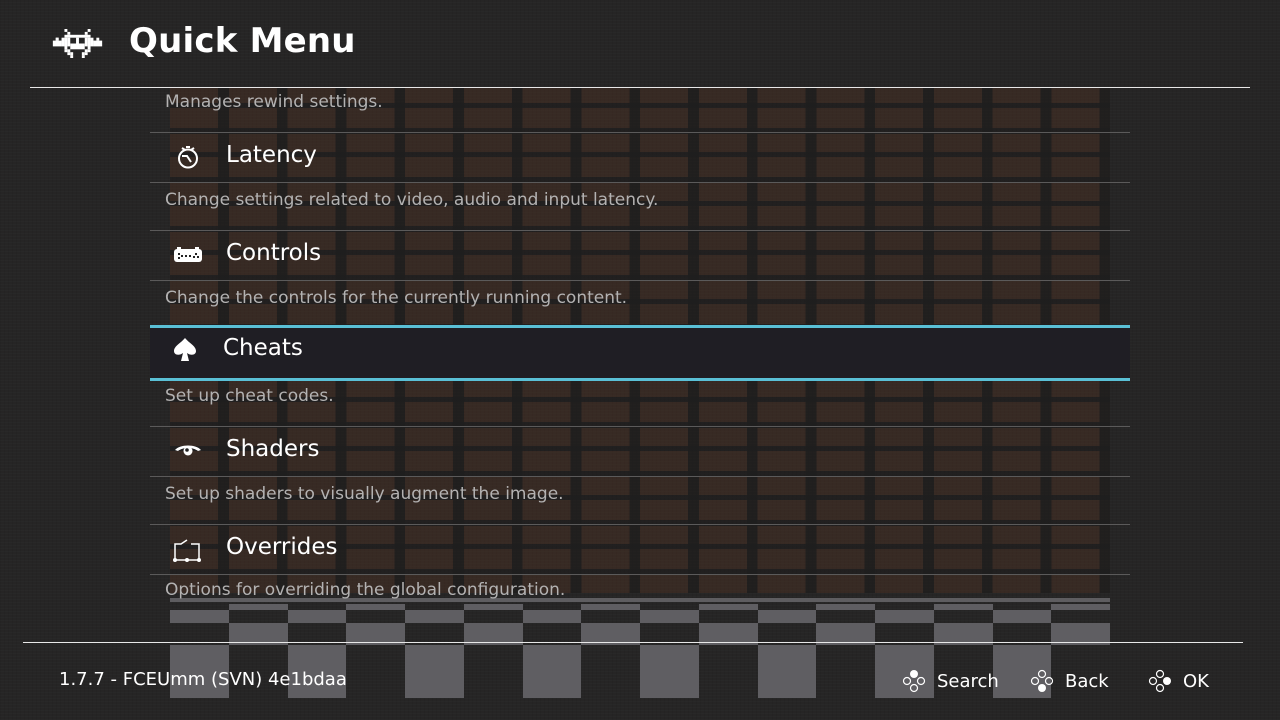 The image size is (1280, 720). Describe the element at coordinates (640, 451) in the screenshot. I see `menu-item-row: Shaders` at that location.